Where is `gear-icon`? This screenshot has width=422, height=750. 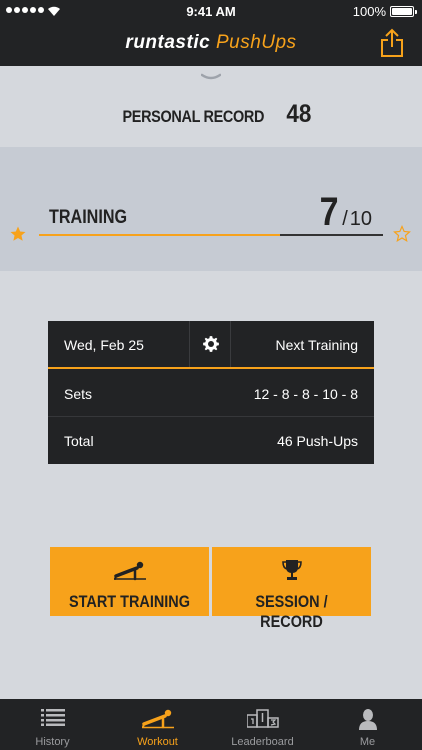
gear-icon is located at coordinates (211, 344).